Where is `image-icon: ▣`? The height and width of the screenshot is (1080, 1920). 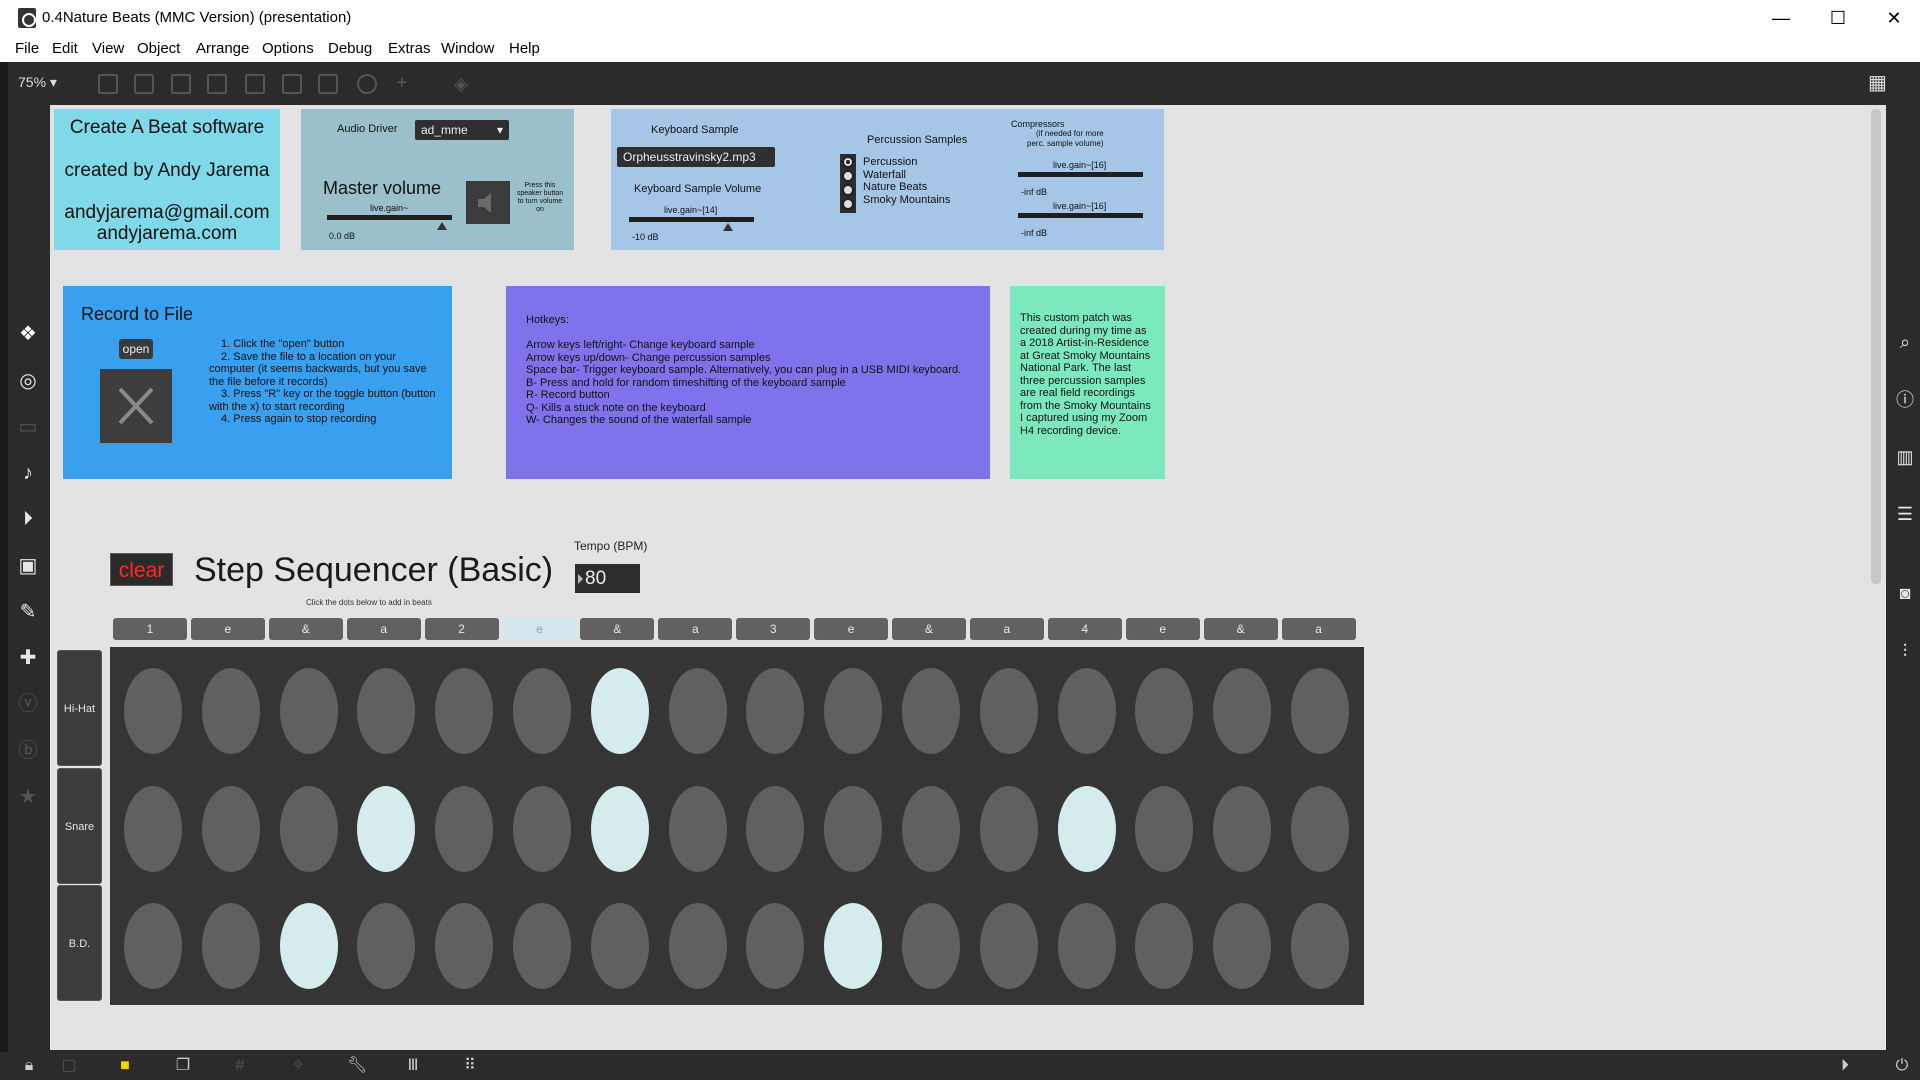
image-icon: ▣ is located at coordinates (28, 566).